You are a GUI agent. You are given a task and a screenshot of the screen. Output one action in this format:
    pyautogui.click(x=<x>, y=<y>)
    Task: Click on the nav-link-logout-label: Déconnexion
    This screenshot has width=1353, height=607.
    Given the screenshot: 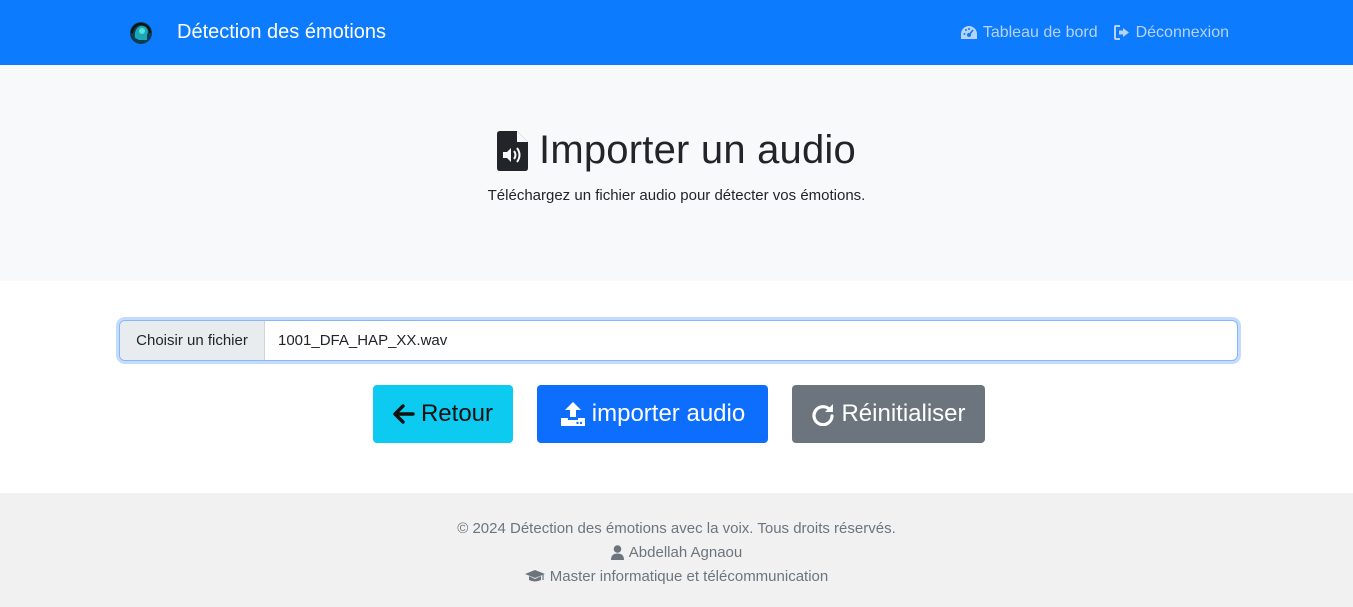 What is the action you would take?
    pyautogui.click(x=1182, y=32)
    